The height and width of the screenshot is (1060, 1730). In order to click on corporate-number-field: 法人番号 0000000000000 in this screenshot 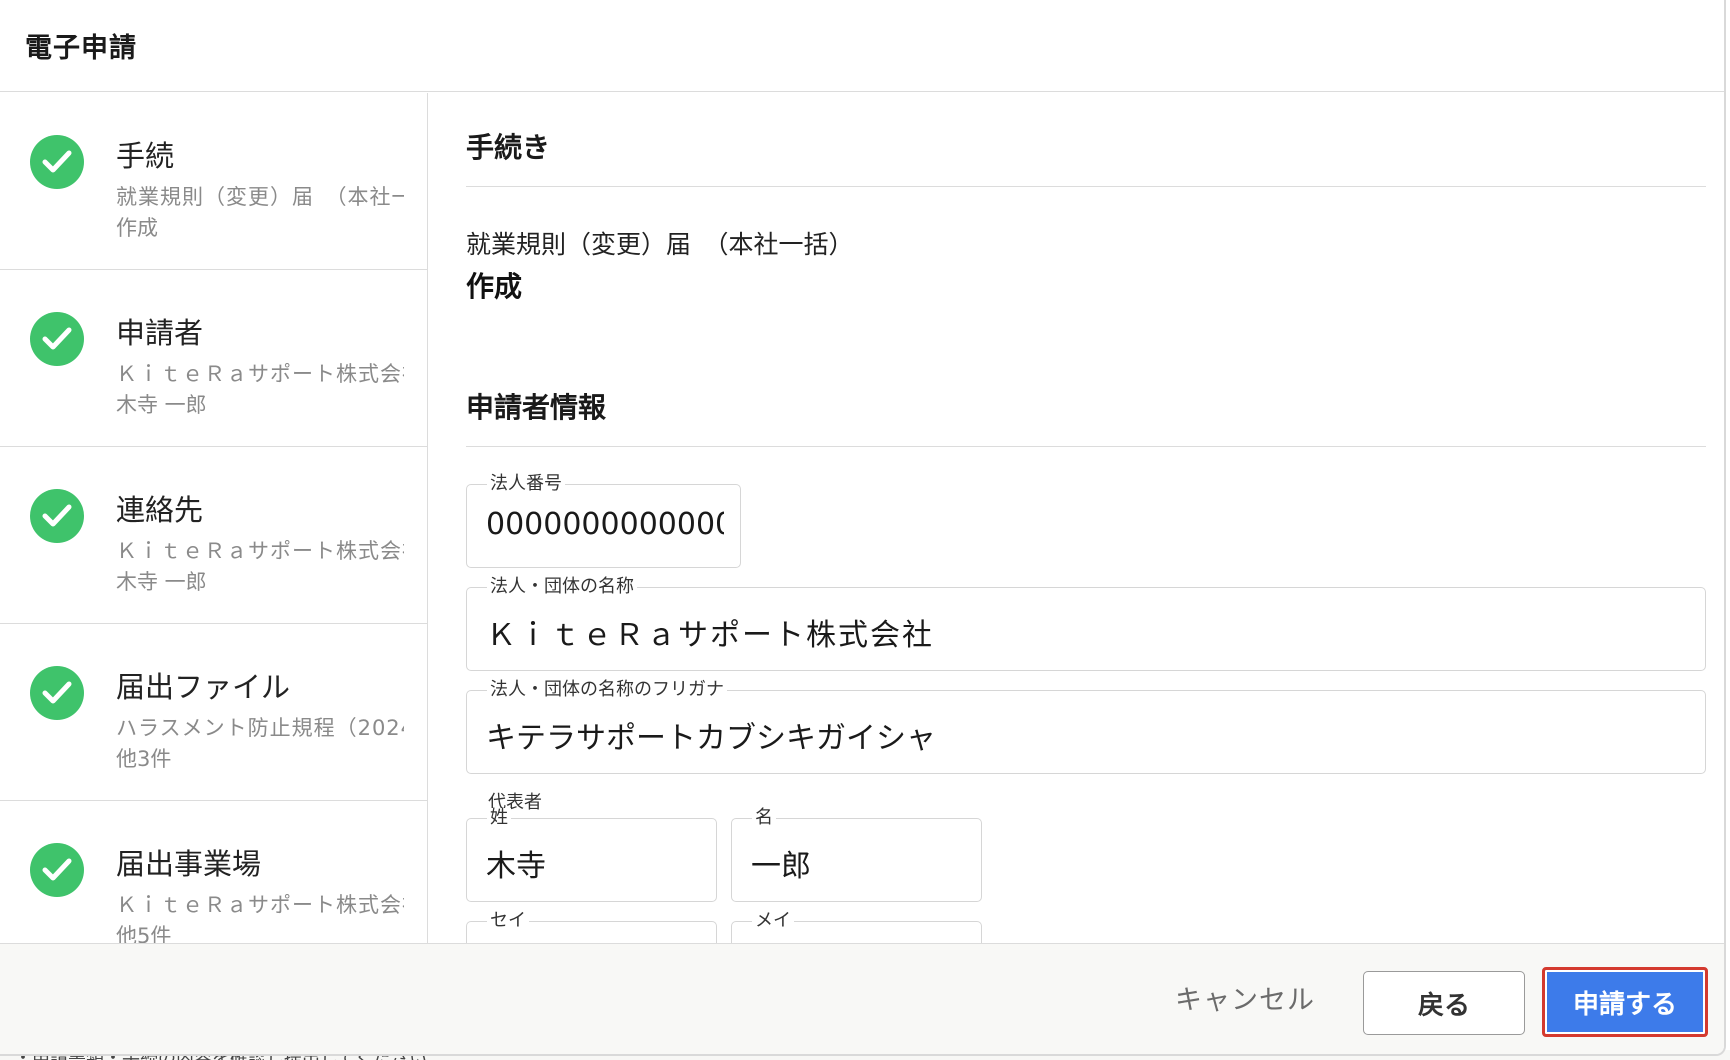, I will do `click(603, 521)`.